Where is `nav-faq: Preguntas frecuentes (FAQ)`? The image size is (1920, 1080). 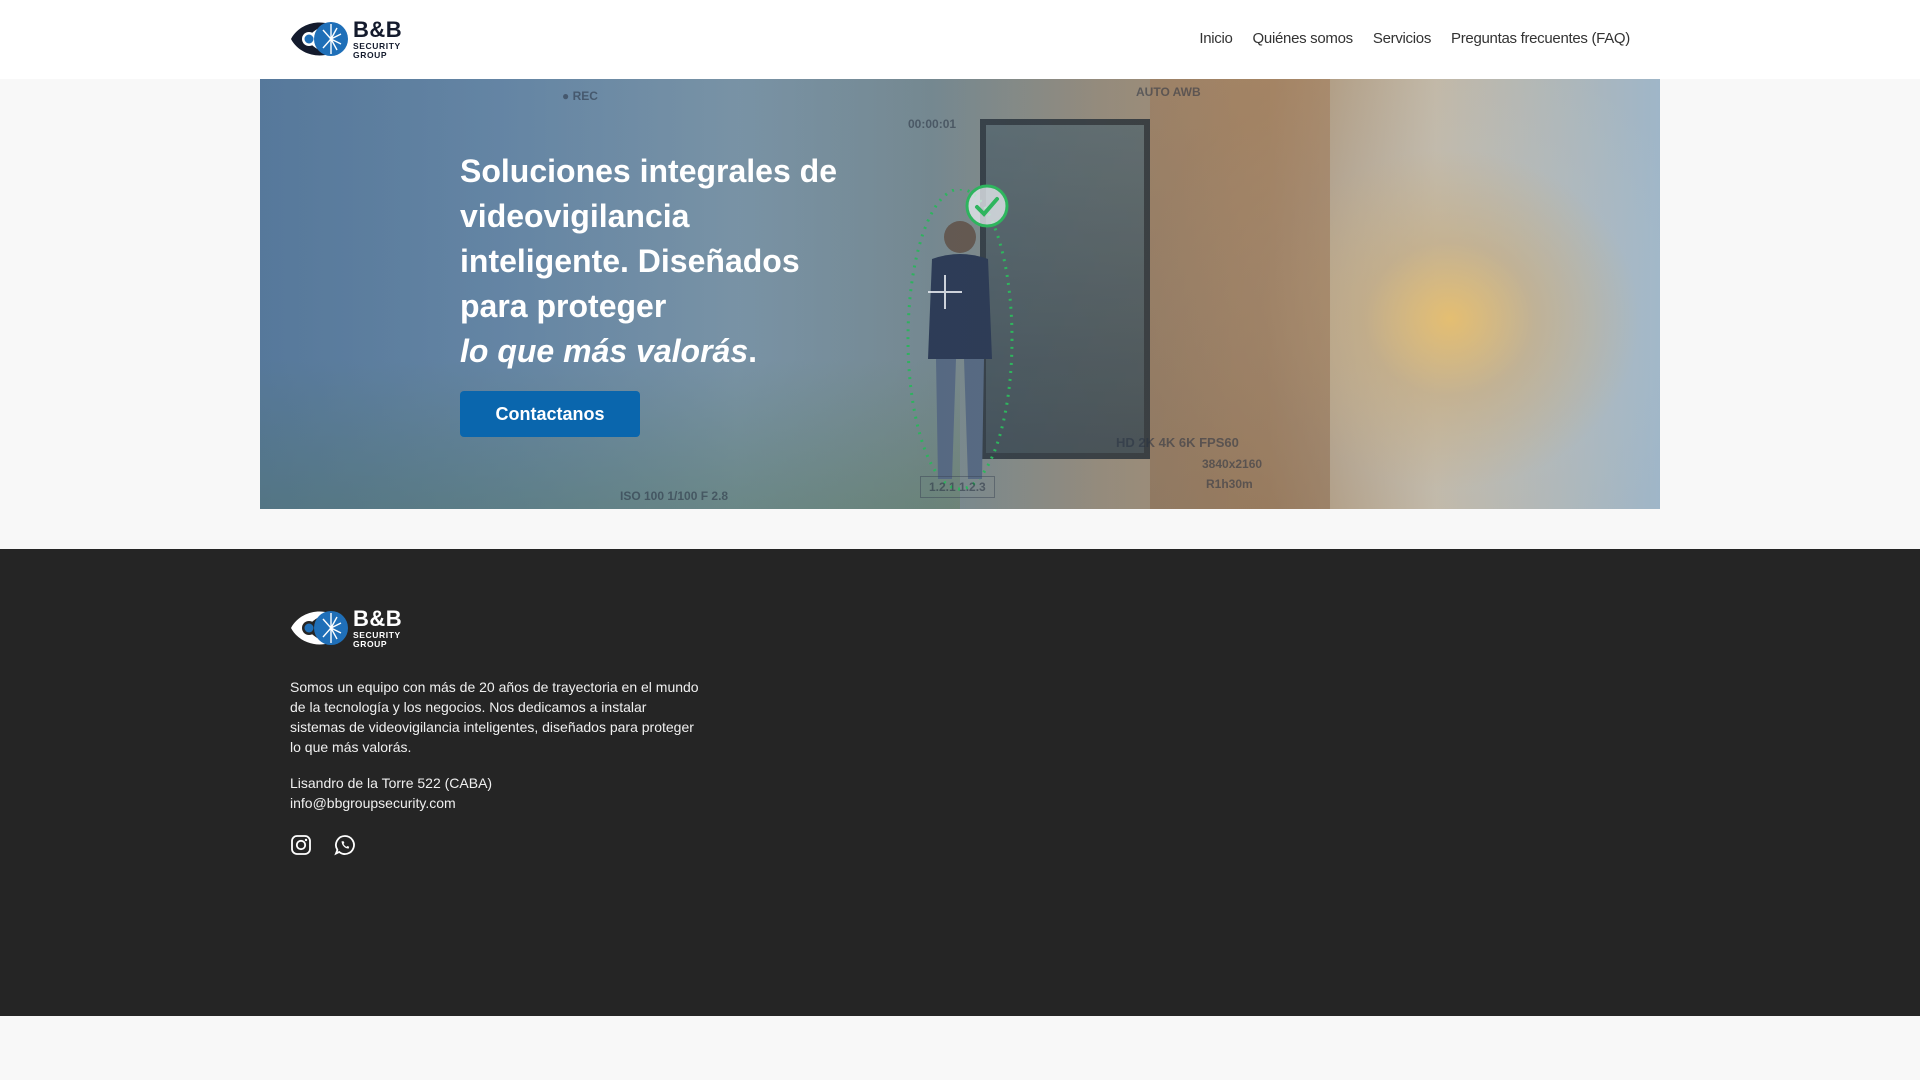 nav-faq: Preguntas frecuentes (FAQ) is located at coordinates (1540, 38).